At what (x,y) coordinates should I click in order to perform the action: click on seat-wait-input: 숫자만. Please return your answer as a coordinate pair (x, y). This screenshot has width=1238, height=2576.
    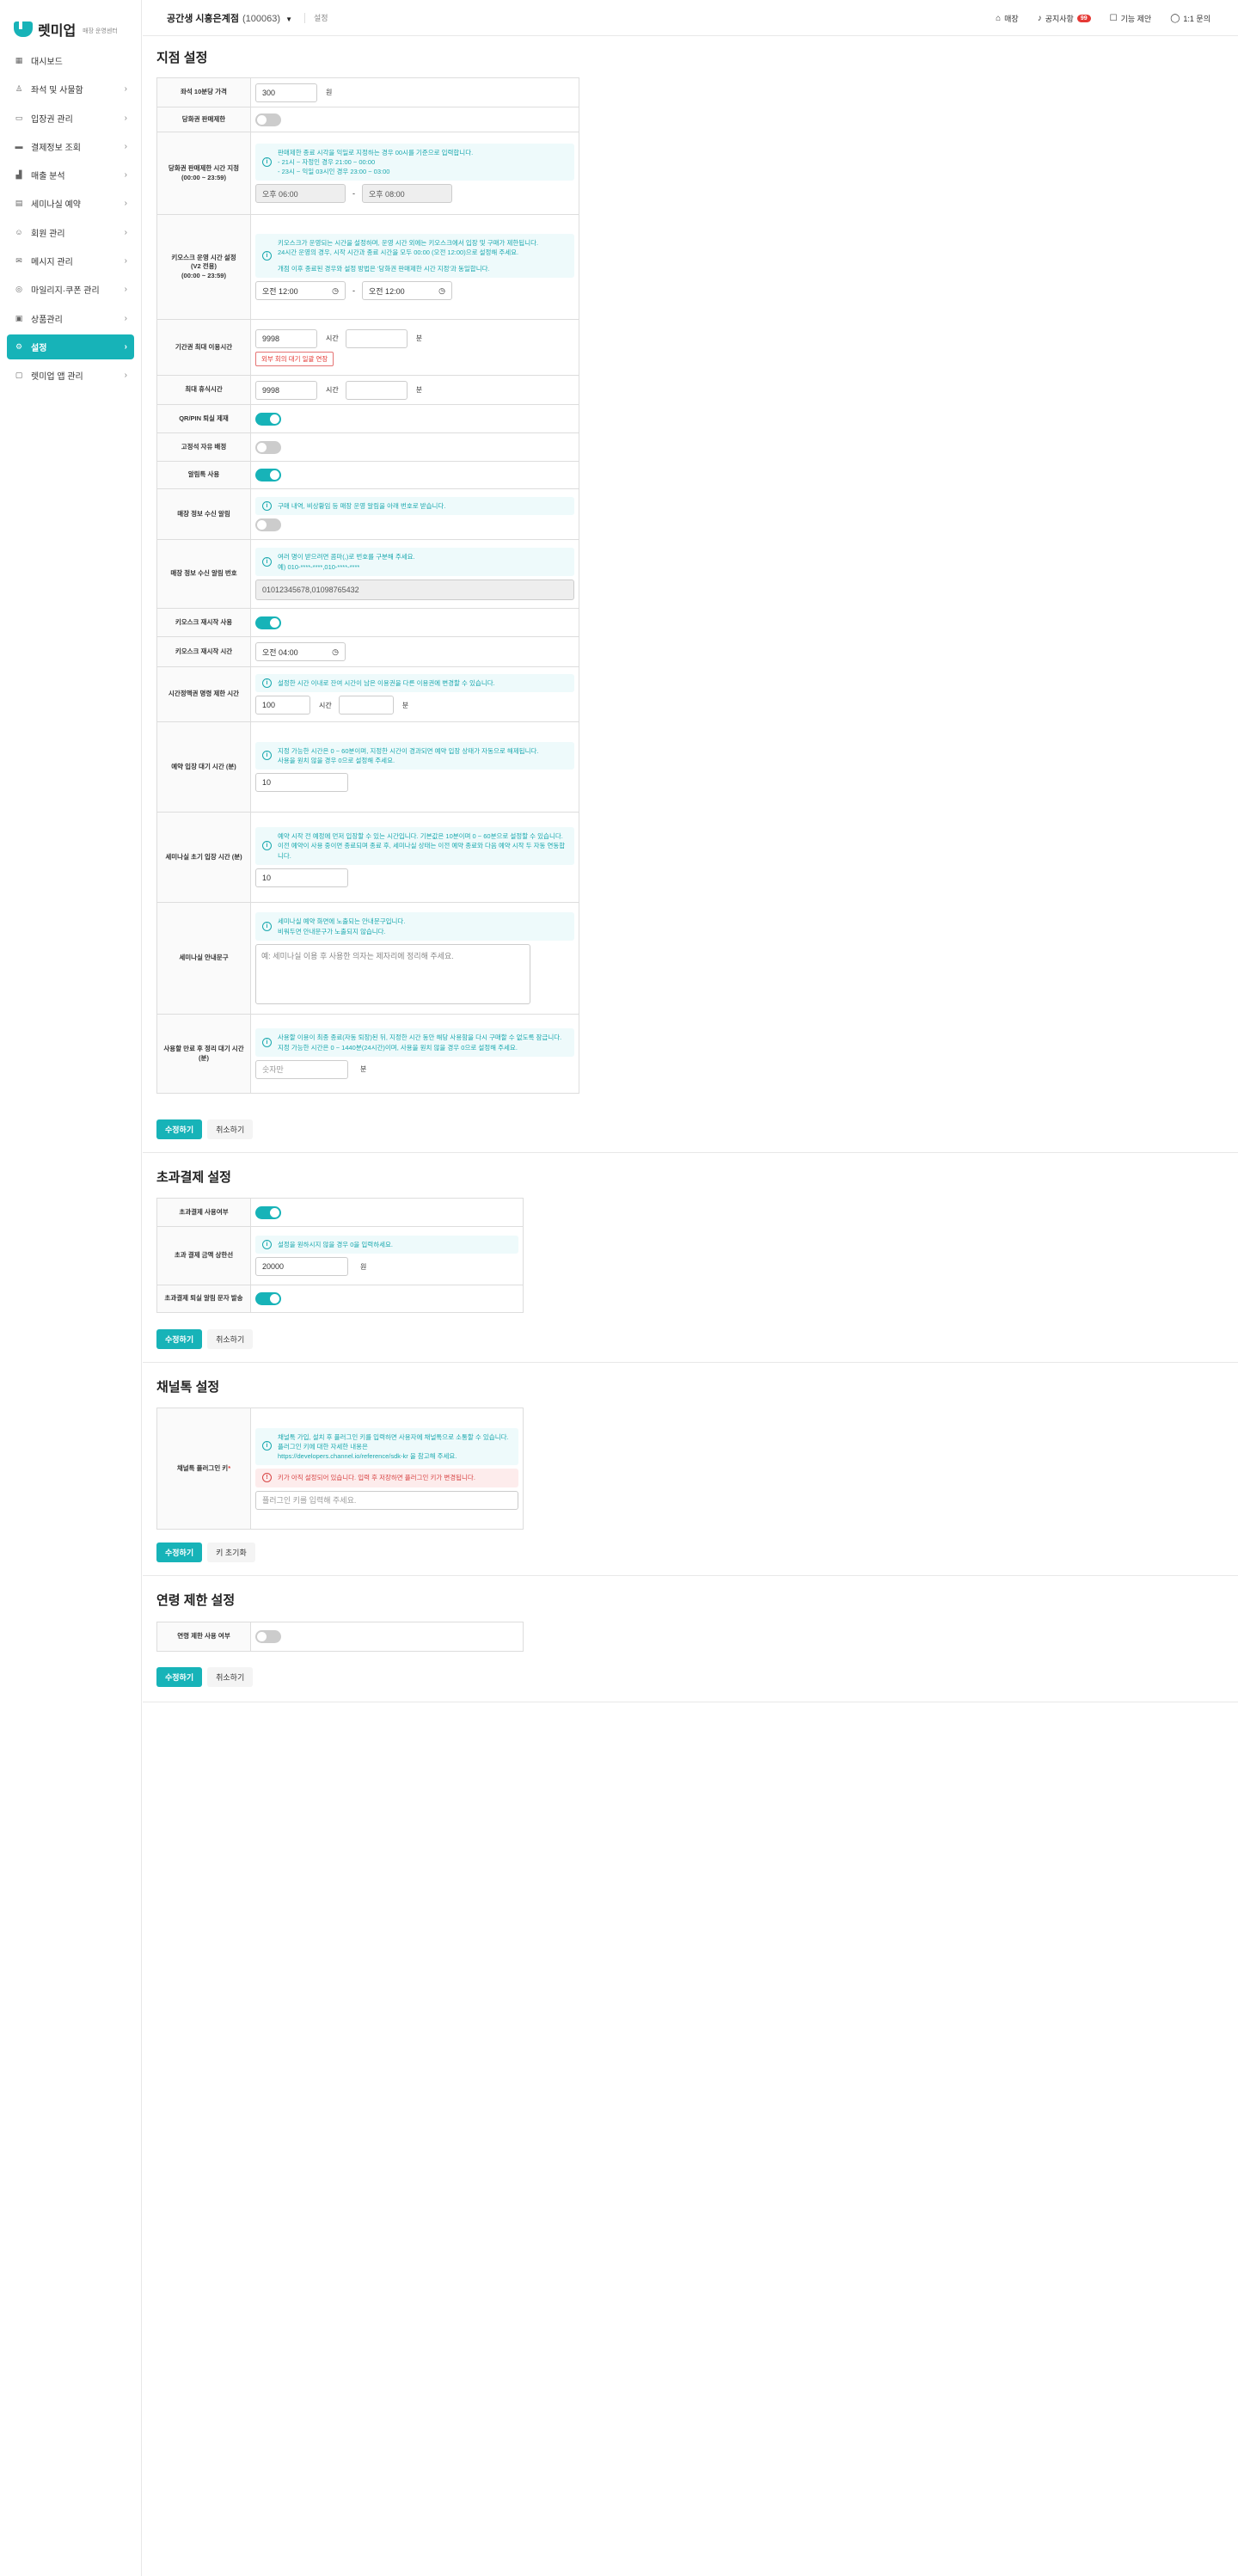
    Looking at the image, I should click on (302, 1069).